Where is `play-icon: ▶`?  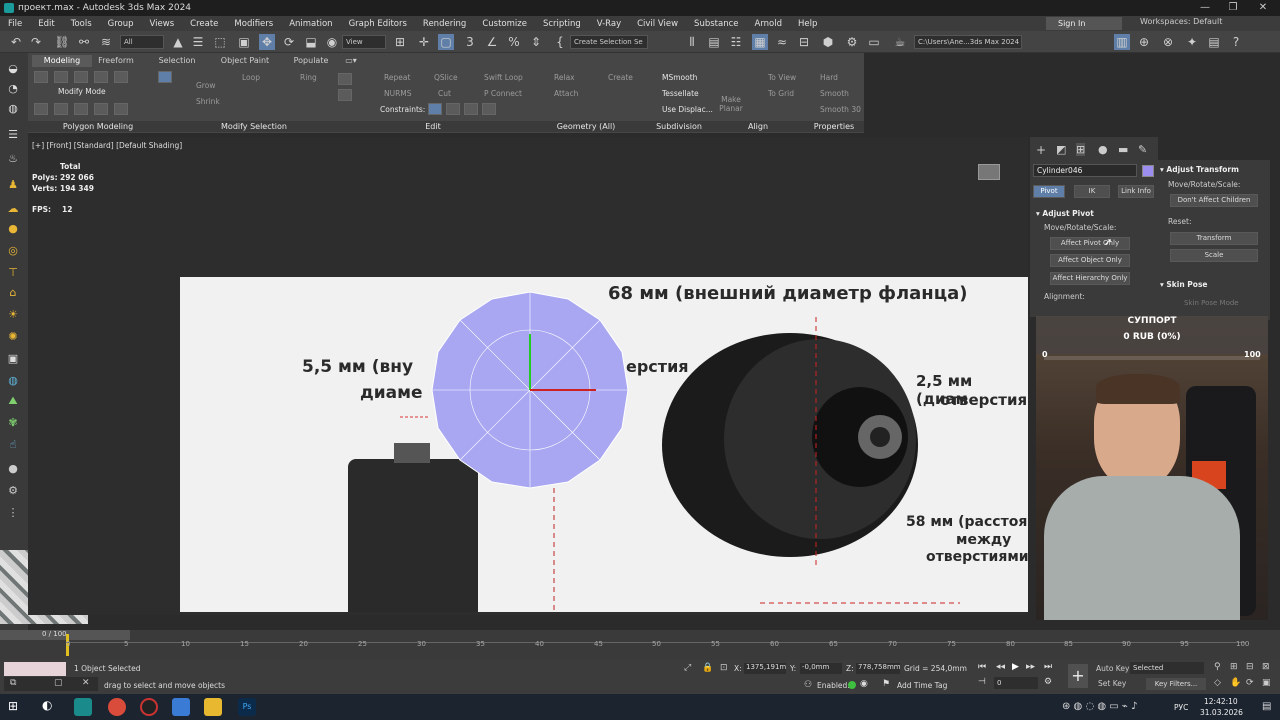 play-icon: ▶ is located at coordinates (1015, 667).